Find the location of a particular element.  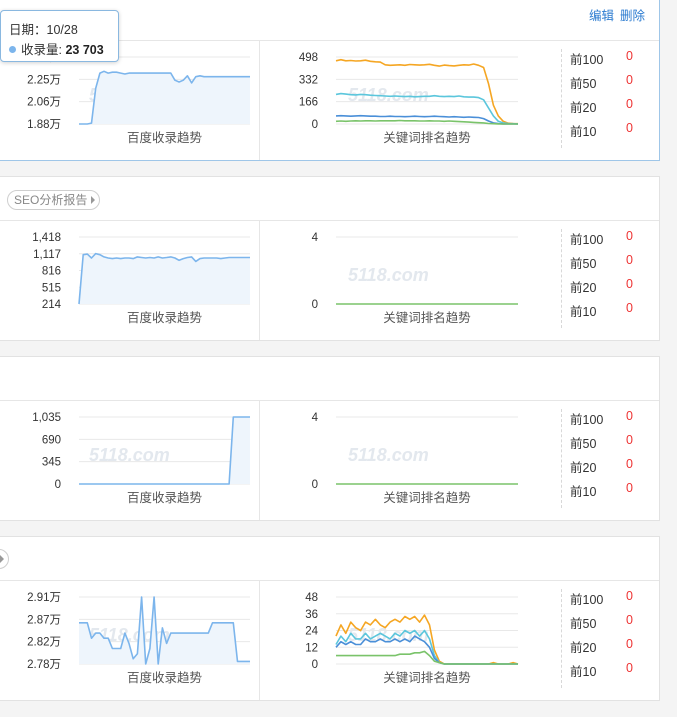

y-tick-label: 24 is located at coordinates (311, 632).